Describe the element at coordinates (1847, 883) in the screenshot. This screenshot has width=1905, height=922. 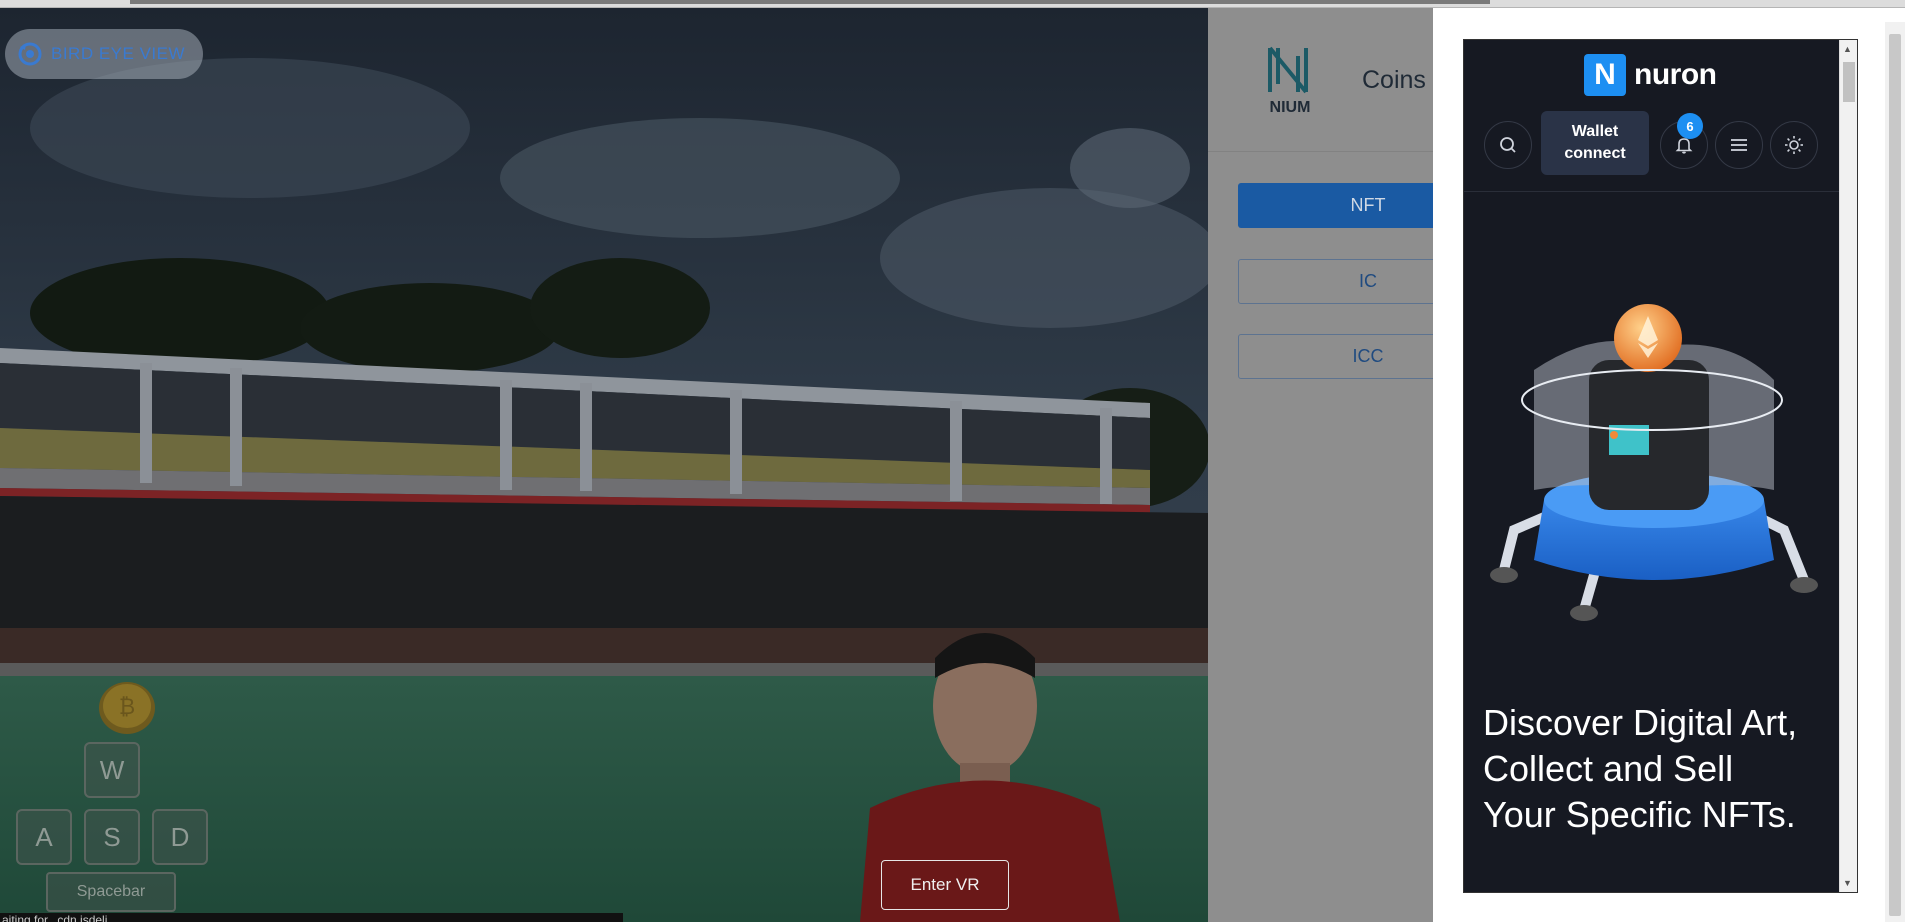
I see `scroll-down-arrow-icon: ▼` at that location.